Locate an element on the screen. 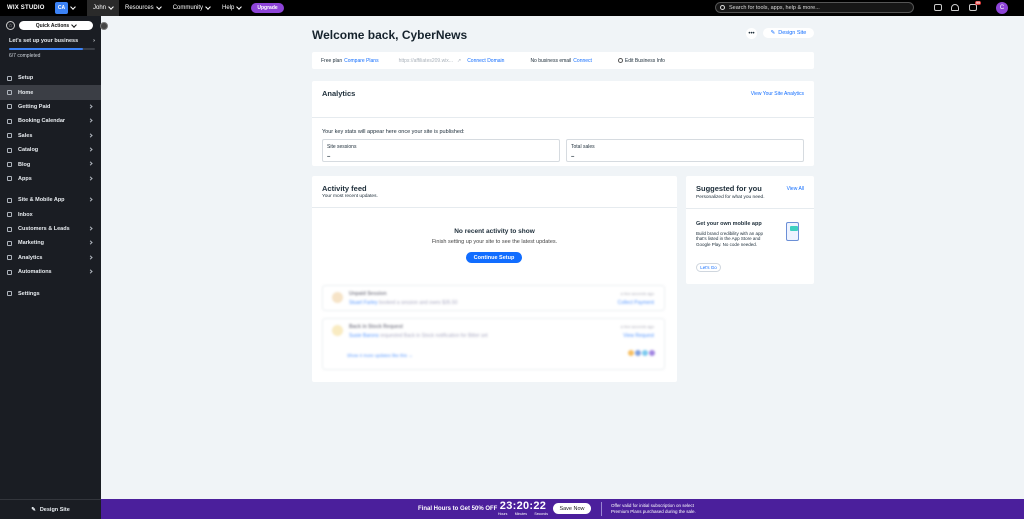  sidebar-item-catalog: Catalog is located at coordinates (50, 150).